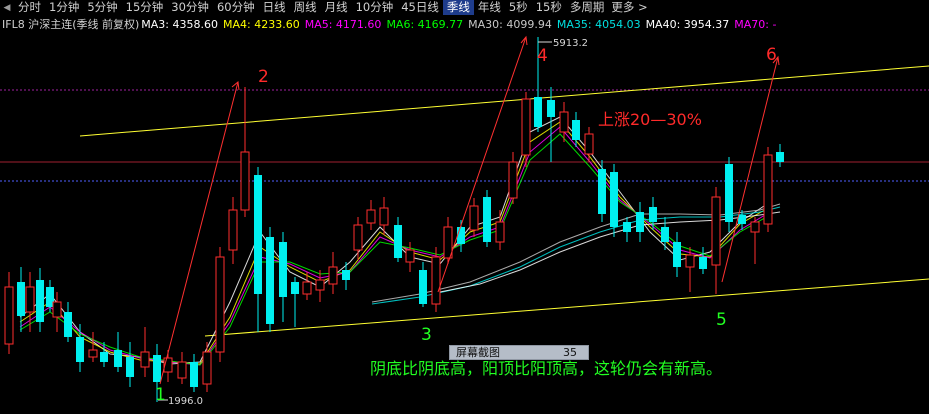 The height and width of the screenshot is (414, 929). Describe the element at coordinates (343, 24) in the screenshot. I see `ma-value: MA5: 4171.60` at that location.